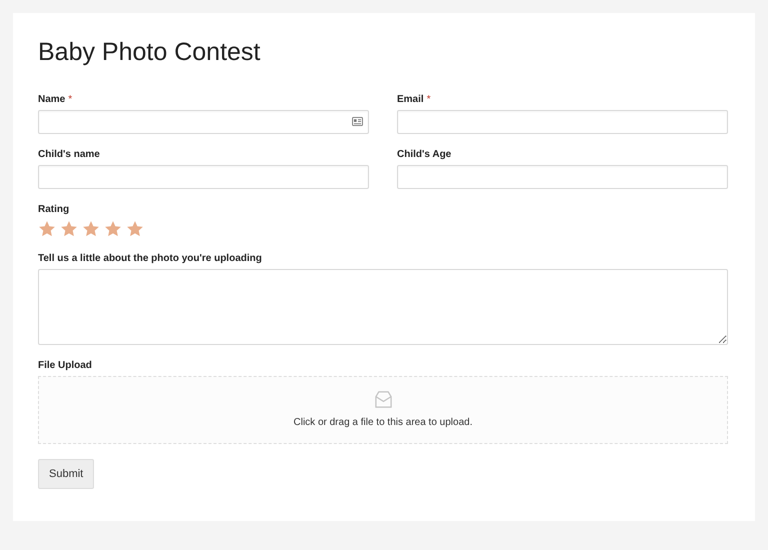 Image resolution: width=768 pixels, height=550 pixels. I want to click on field-label: Child's Age, so click(424, 155).